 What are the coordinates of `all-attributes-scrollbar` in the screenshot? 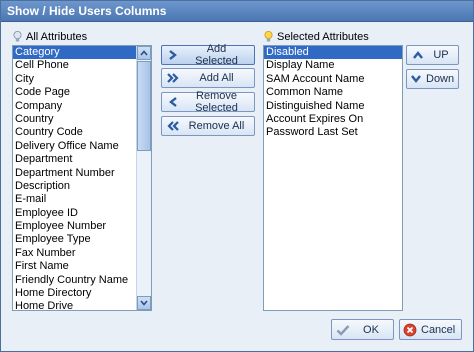 It's located at (143, 178).